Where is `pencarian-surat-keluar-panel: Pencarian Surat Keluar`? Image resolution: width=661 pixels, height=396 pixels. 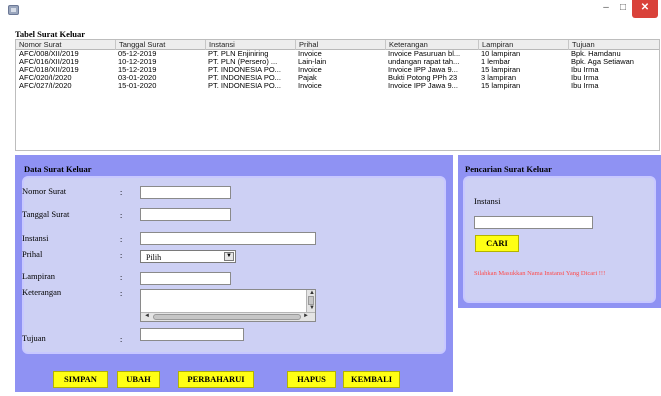
pencarian-surat-keluar-panel: Pencarian Surat Keluar is located at coordinates (559, 231).